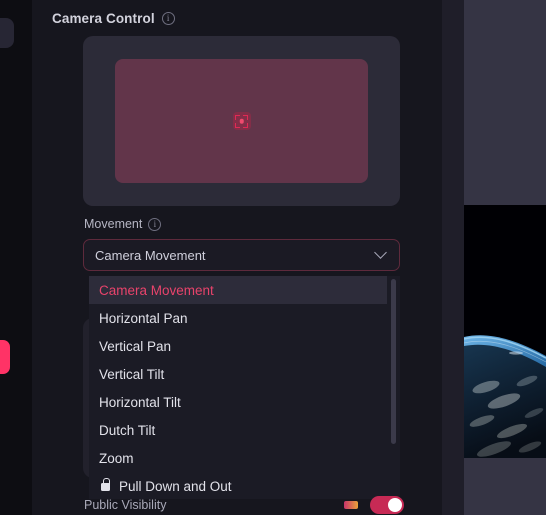 The height and width of the screenshot is (515, 546). I want to click on dropdown-option-camera-movement: Camera Movement, so click(238, 290).